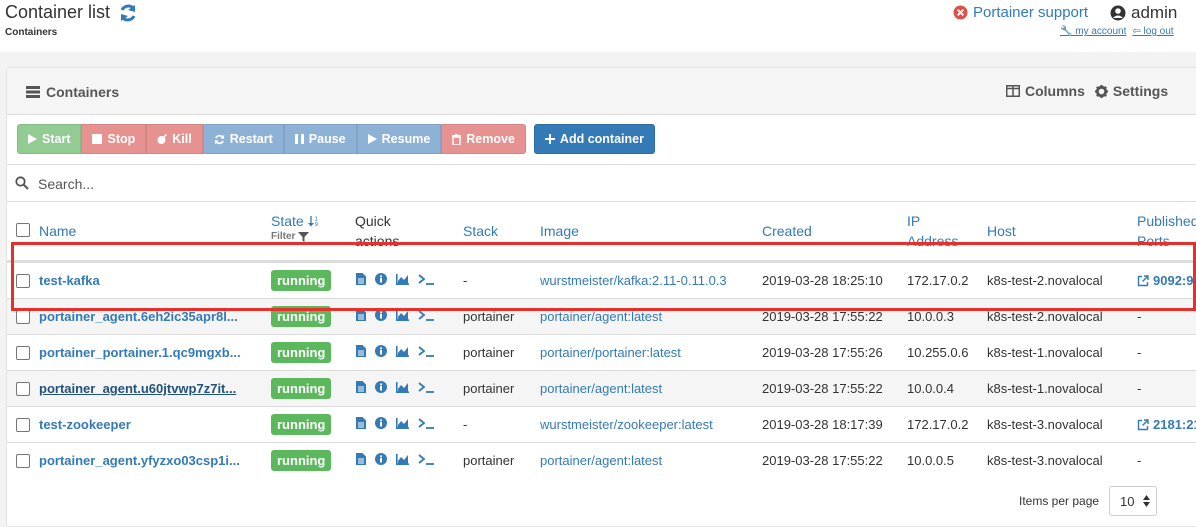 The width and height of the screenshot is (1196, 527). I want to click on user-name: admin, so click(1154, 12).